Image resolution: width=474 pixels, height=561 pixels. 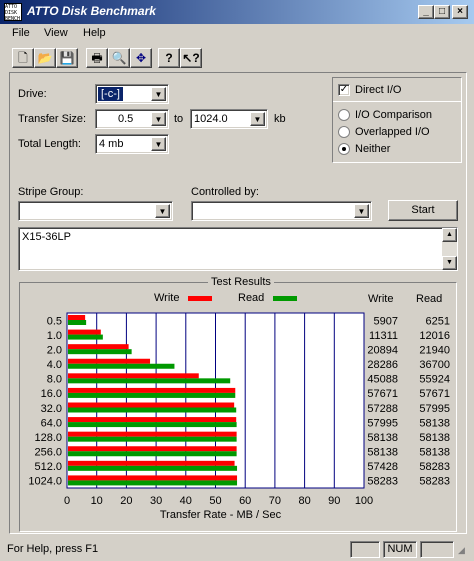 What do you see at coordinates (386, 321) in the screenshot?
I see `write-value: 5907` at bounding box center [386, 321].